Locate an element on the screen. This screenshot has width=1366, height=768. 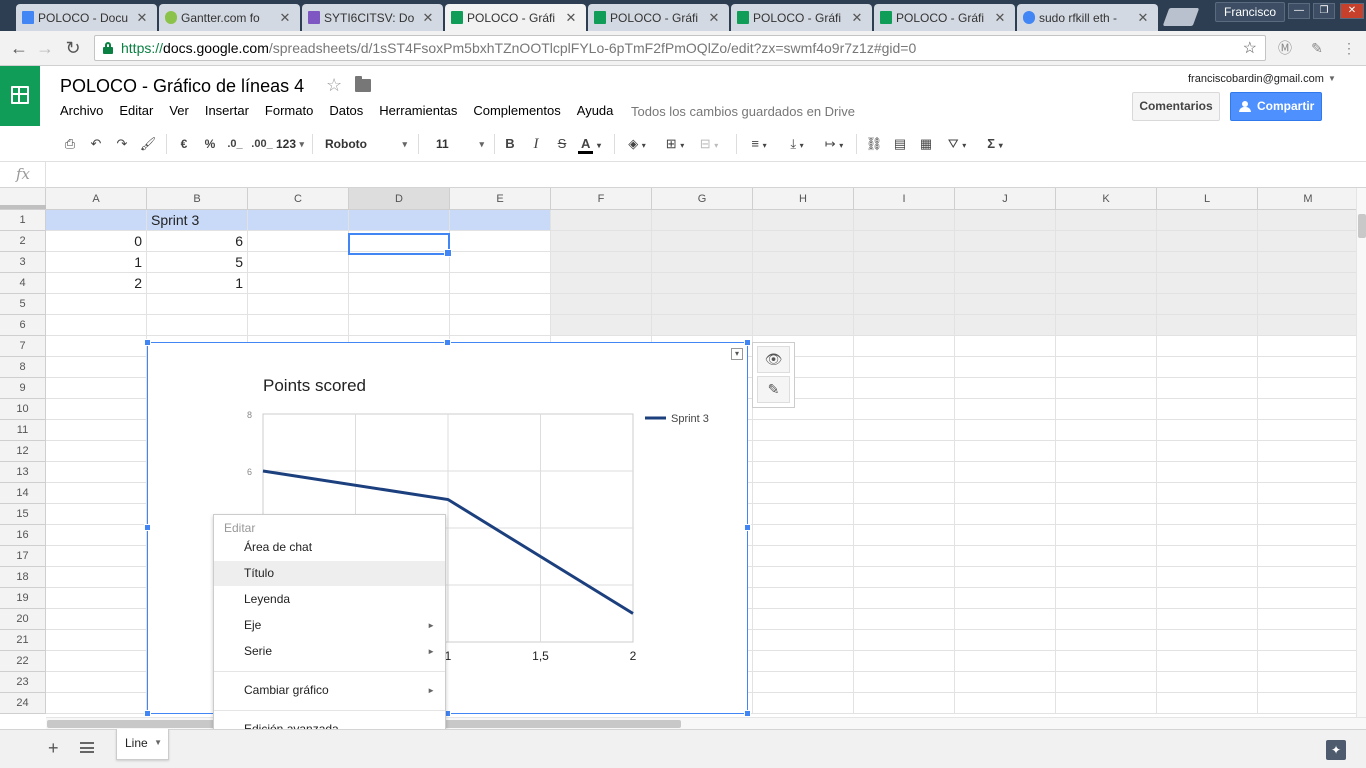
menu-formato: Formato is located at coordinates (289, 110).